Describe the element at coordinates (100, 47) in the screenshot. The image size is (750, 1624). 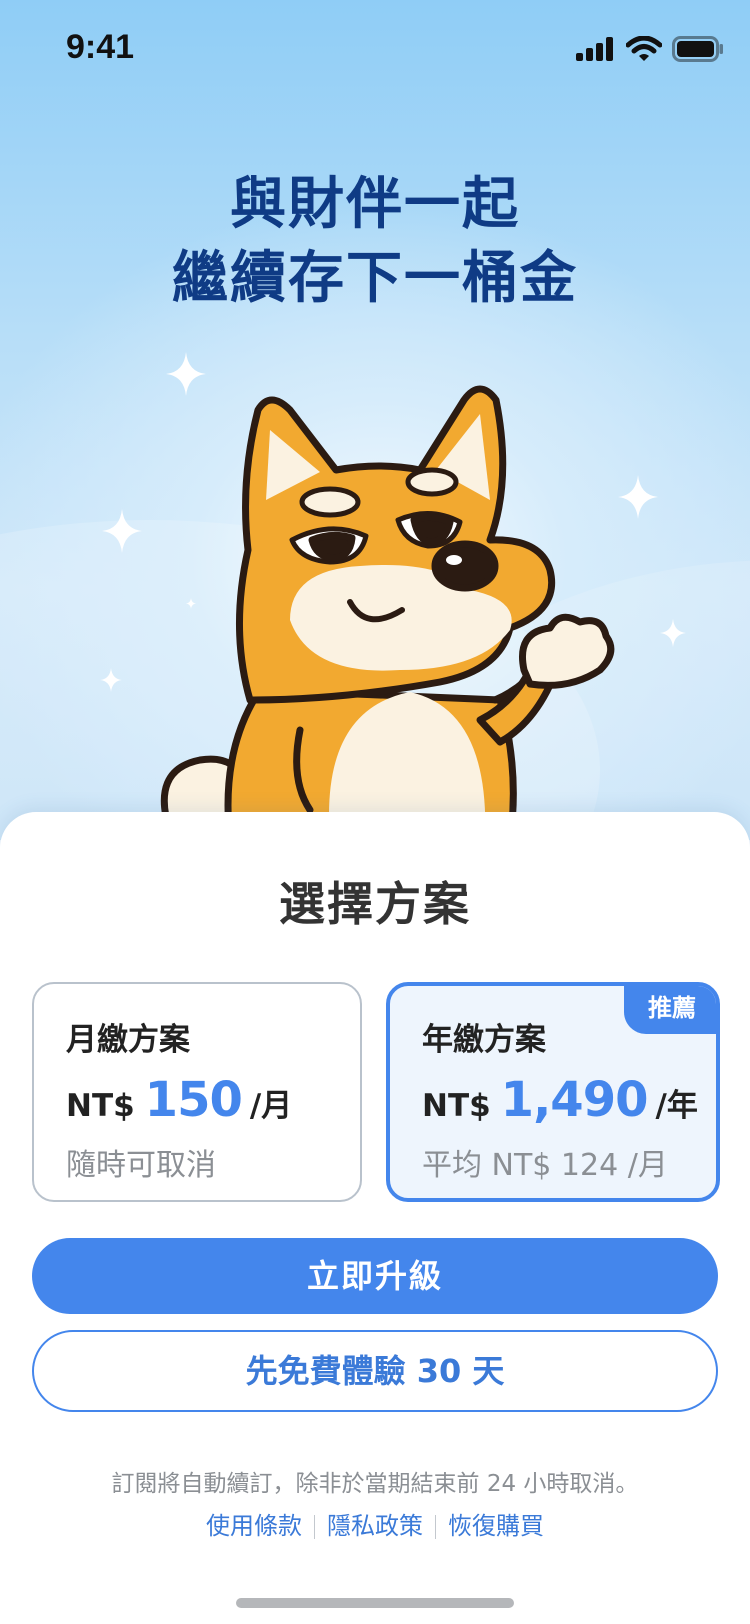
I see `status-time: 9:41` at that location.